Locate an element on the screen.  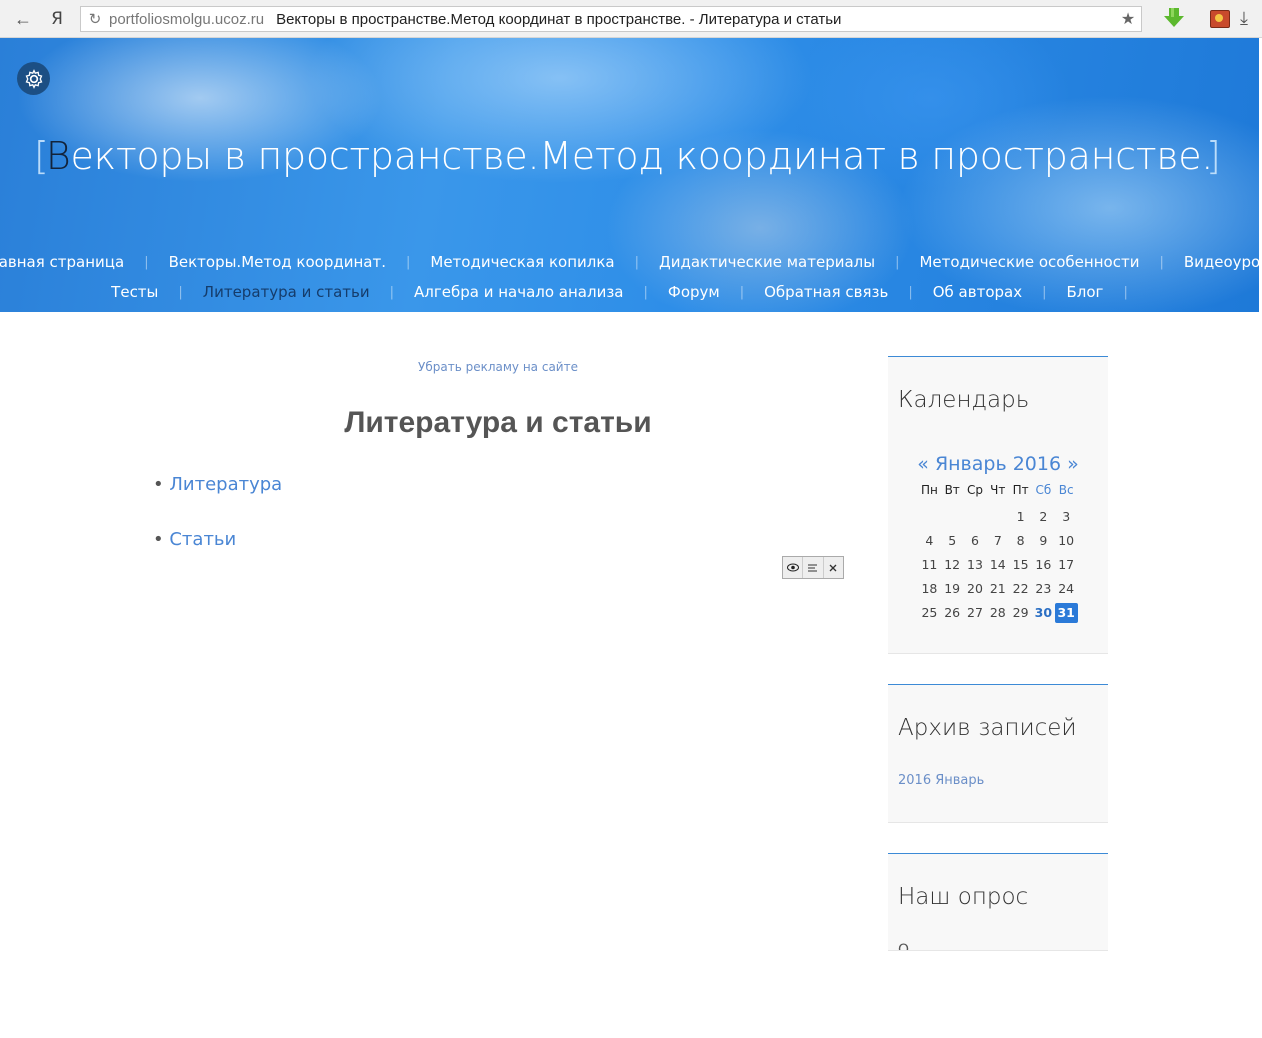
menu-item-feedback: Обратная связь is located at coordinates (826, 292).